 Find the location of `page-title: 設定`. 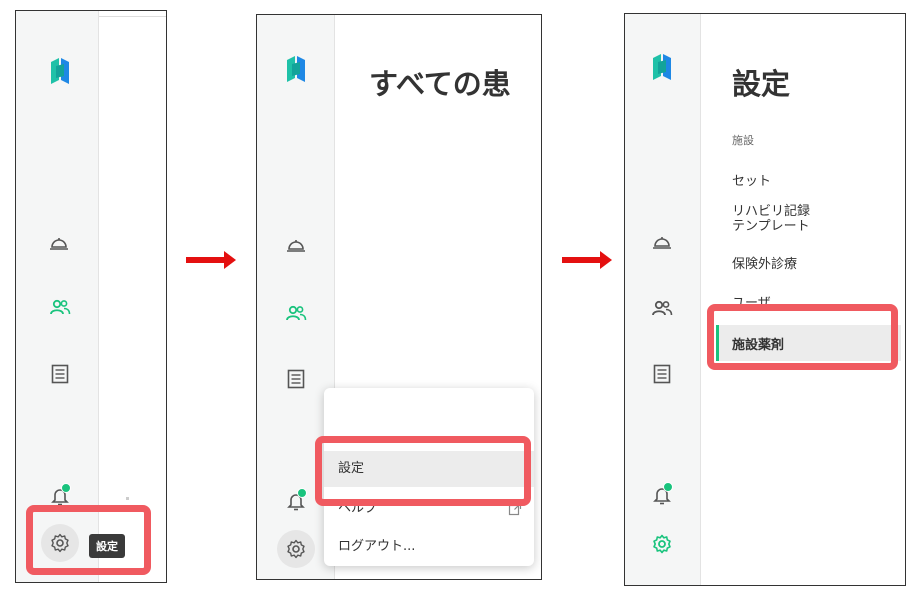

page-title: 設定 is located at coordinates (761, 84).